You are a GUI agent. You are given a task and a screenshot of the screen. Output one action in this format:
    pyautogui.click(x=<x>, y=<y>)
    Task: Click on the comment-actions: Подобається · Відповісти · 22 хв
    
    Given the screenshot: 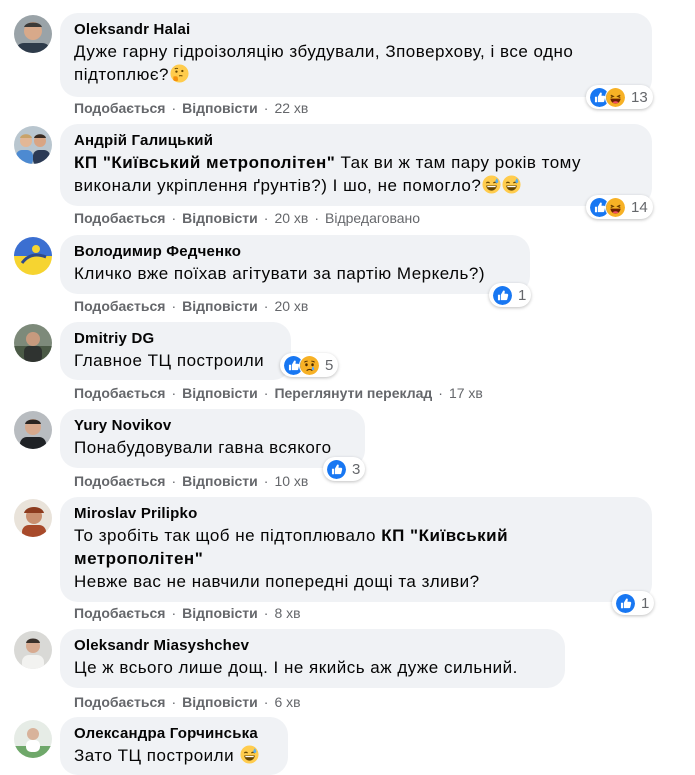 What is the action you would take?
    pyautogui.click(x=191, y=108)
    